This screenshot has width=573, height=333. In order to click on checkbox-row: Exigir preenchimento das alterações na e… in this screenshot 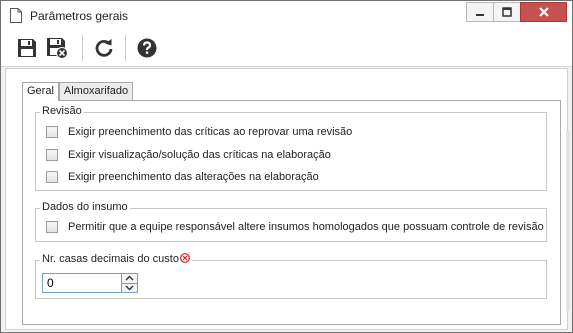, I will do `click(182, 177)`.